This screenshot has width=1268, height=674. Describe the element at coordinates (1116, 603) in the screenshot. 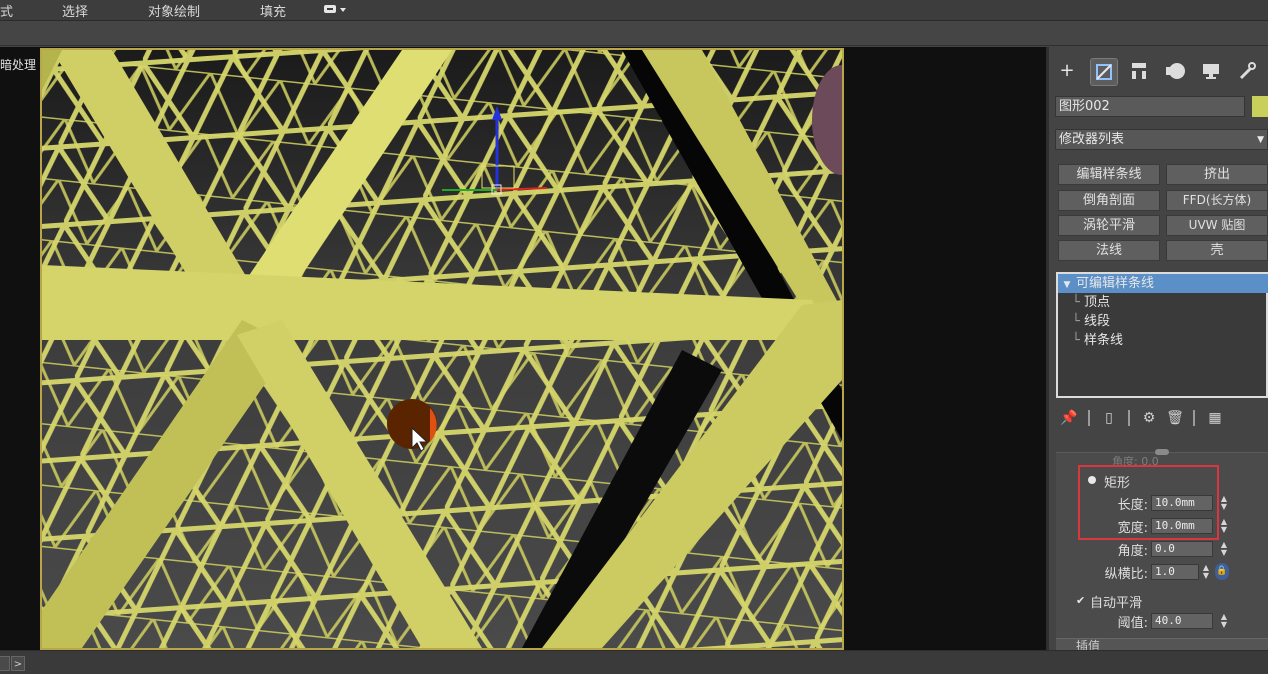

I see `auto-smooth-label: 自动平滑` at that location.